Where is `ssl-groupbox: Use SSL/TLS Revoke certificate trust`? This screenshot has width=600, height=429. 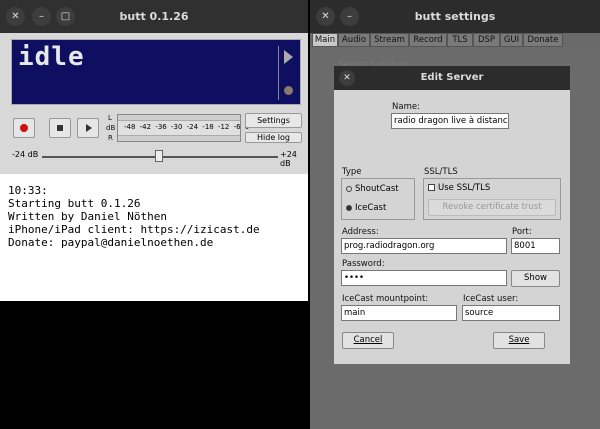
ssl-groupbox: Use SSL/TLS Revoke certificate trust is located at coordinates (492, 199).